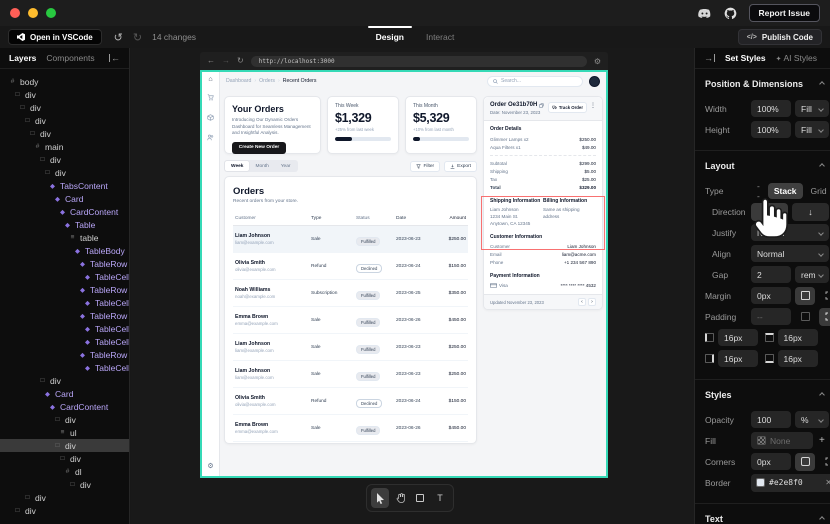 The width and height of the screenshot is (830, 524). What do you see at coordinates (593, 105) in the screenshot?
I see `more-menu-icon: ⋮` at bounding box center [593, 105].